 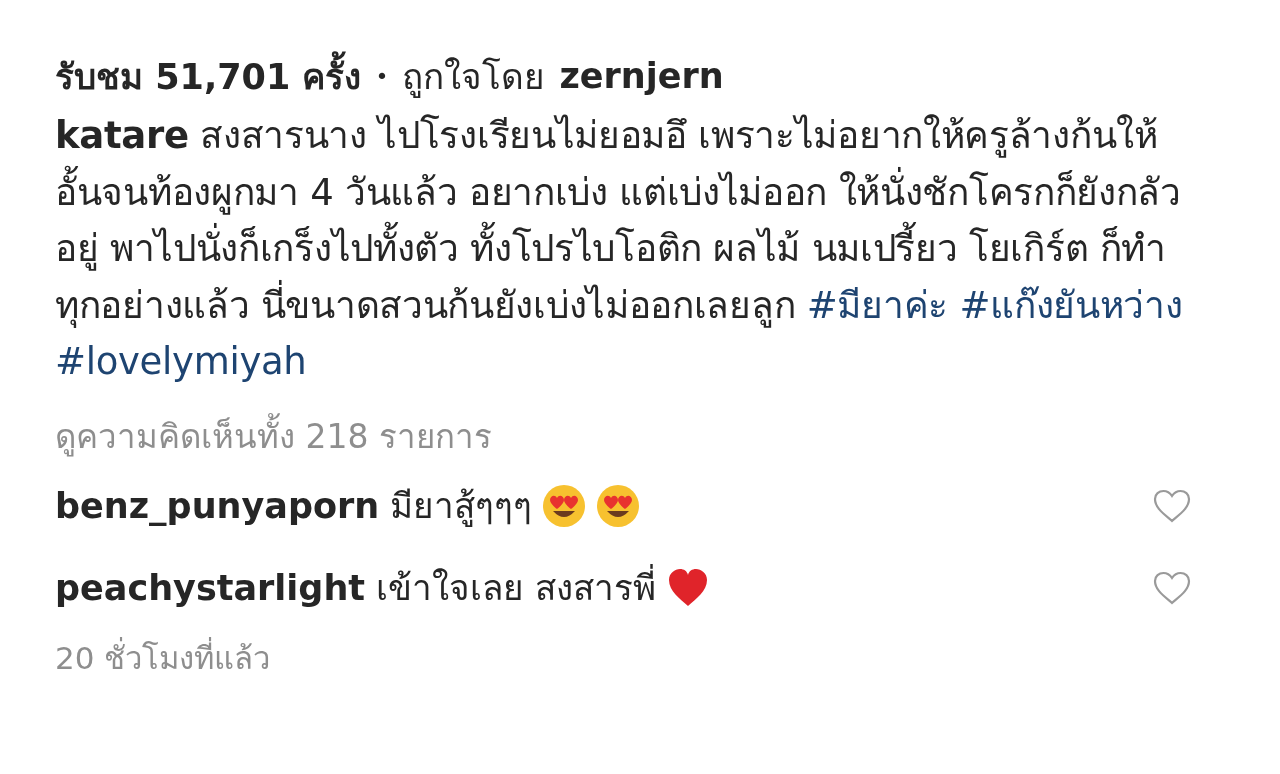 I want to click on hashtag-link: #มียาค่ะ, so click(x=877, y=305).